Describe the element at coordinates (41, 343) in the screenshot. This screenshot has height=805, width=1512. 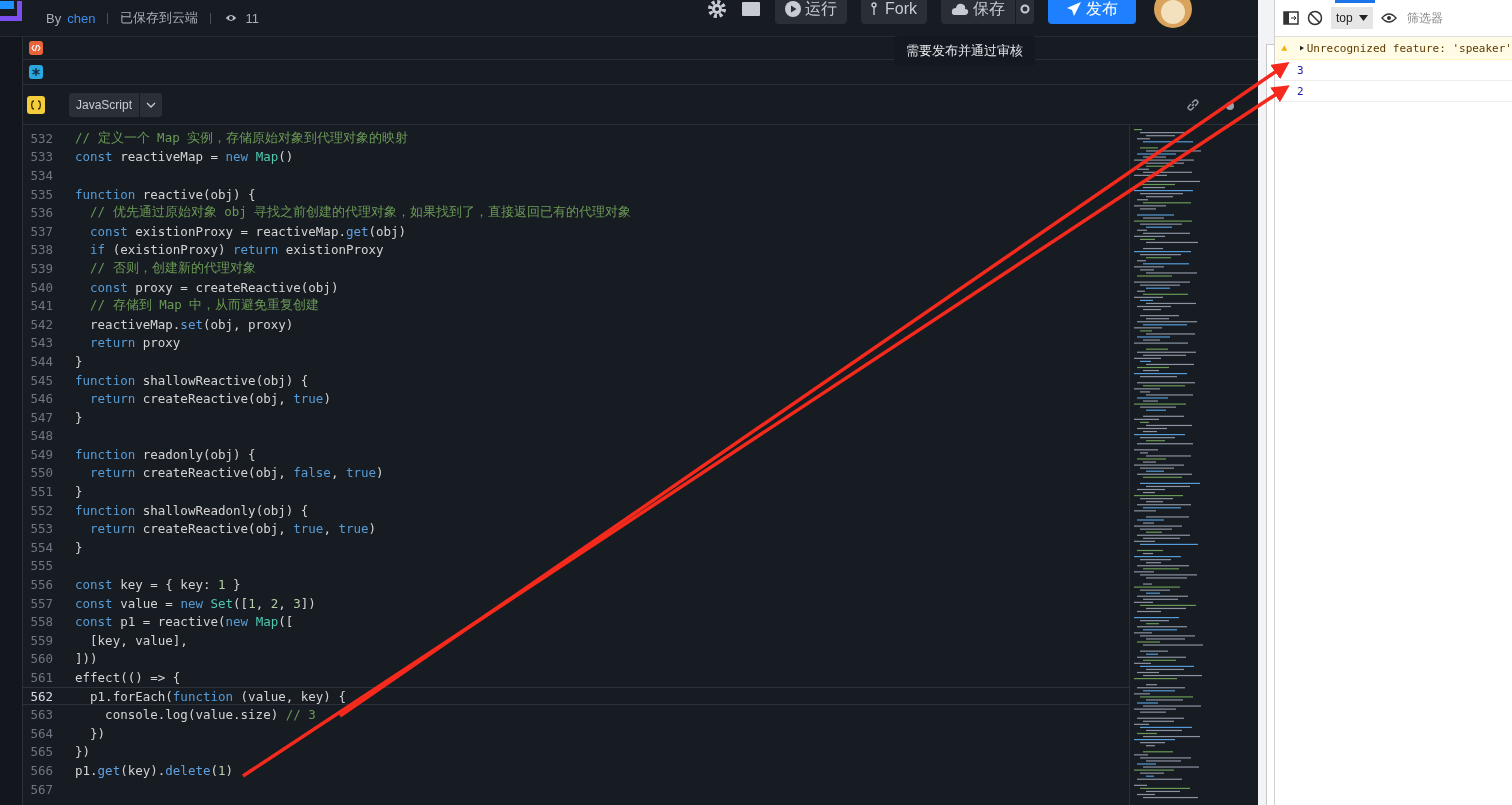
I see `line-number: 543` at that location.